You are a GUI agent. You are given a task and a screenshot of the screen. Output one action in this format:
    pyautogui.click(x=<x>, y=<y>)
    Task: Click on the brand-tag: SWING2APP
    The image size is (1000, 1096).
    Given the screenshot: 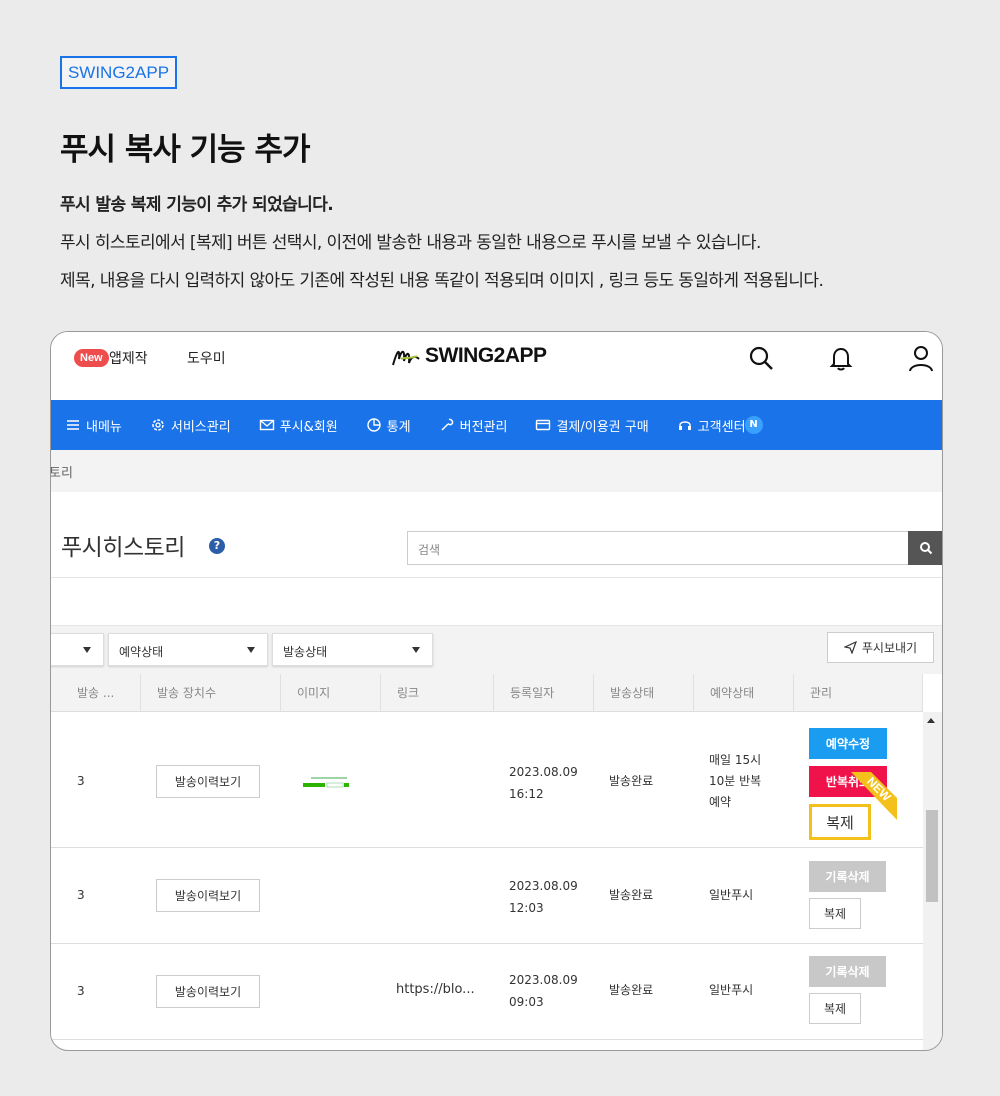 What is the action you would take?
    pyautogui.click(x=118, y=72)
    